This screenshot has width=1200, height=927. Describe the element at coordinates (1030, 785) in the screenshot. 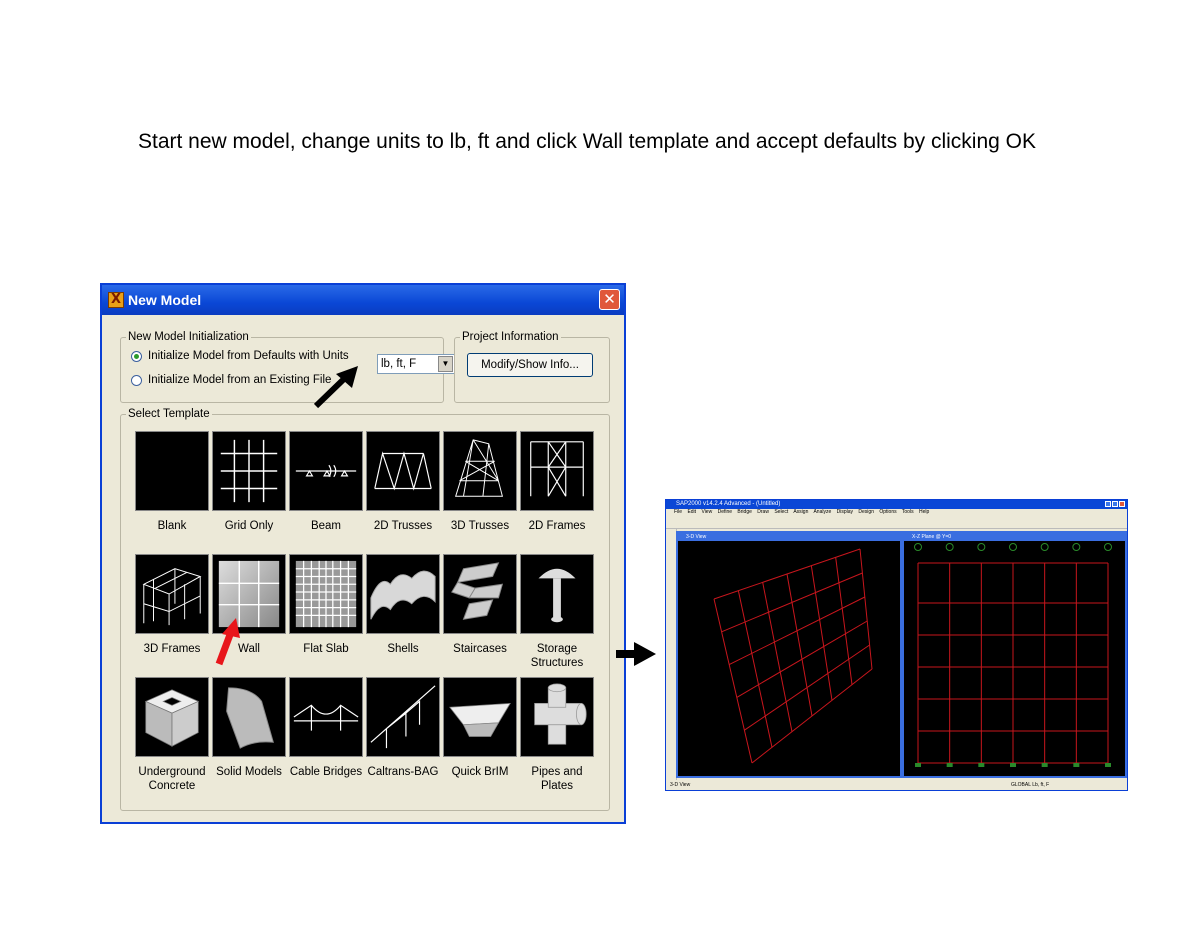

I see `status-right: GLOBAL Lb, ft, F` at that location.